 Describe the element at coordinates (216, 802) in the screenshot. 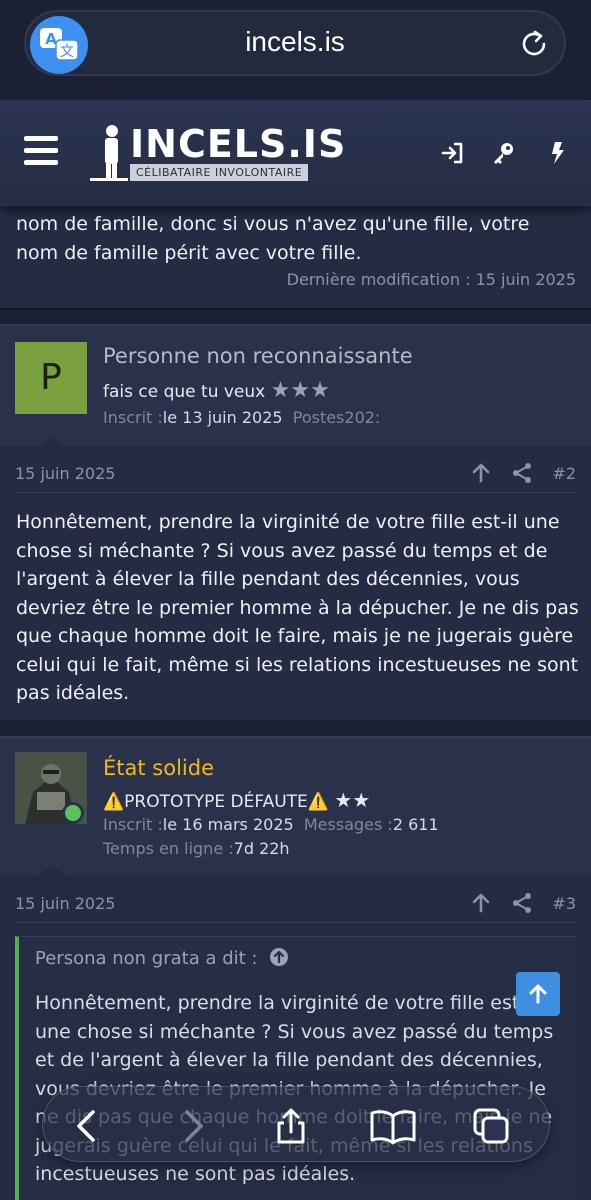

I see `user-title: ⚠️PROTOTYPE DÉFAUTE⚠️` at that location.